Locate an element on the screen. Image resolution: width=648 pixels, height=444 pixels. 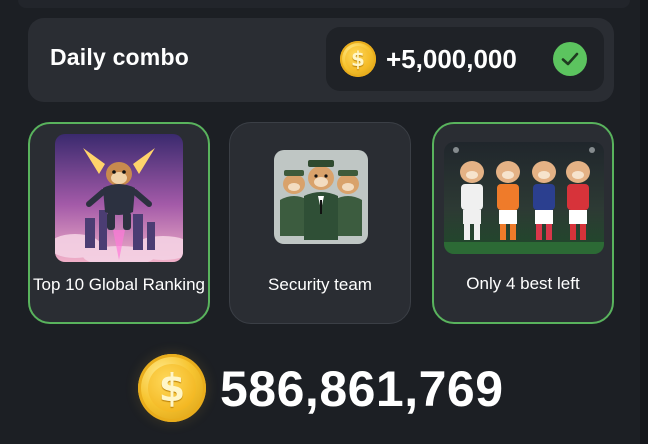
combo-card-only-4-best-left: Only 4 best left is located at coordinates (523, 223).